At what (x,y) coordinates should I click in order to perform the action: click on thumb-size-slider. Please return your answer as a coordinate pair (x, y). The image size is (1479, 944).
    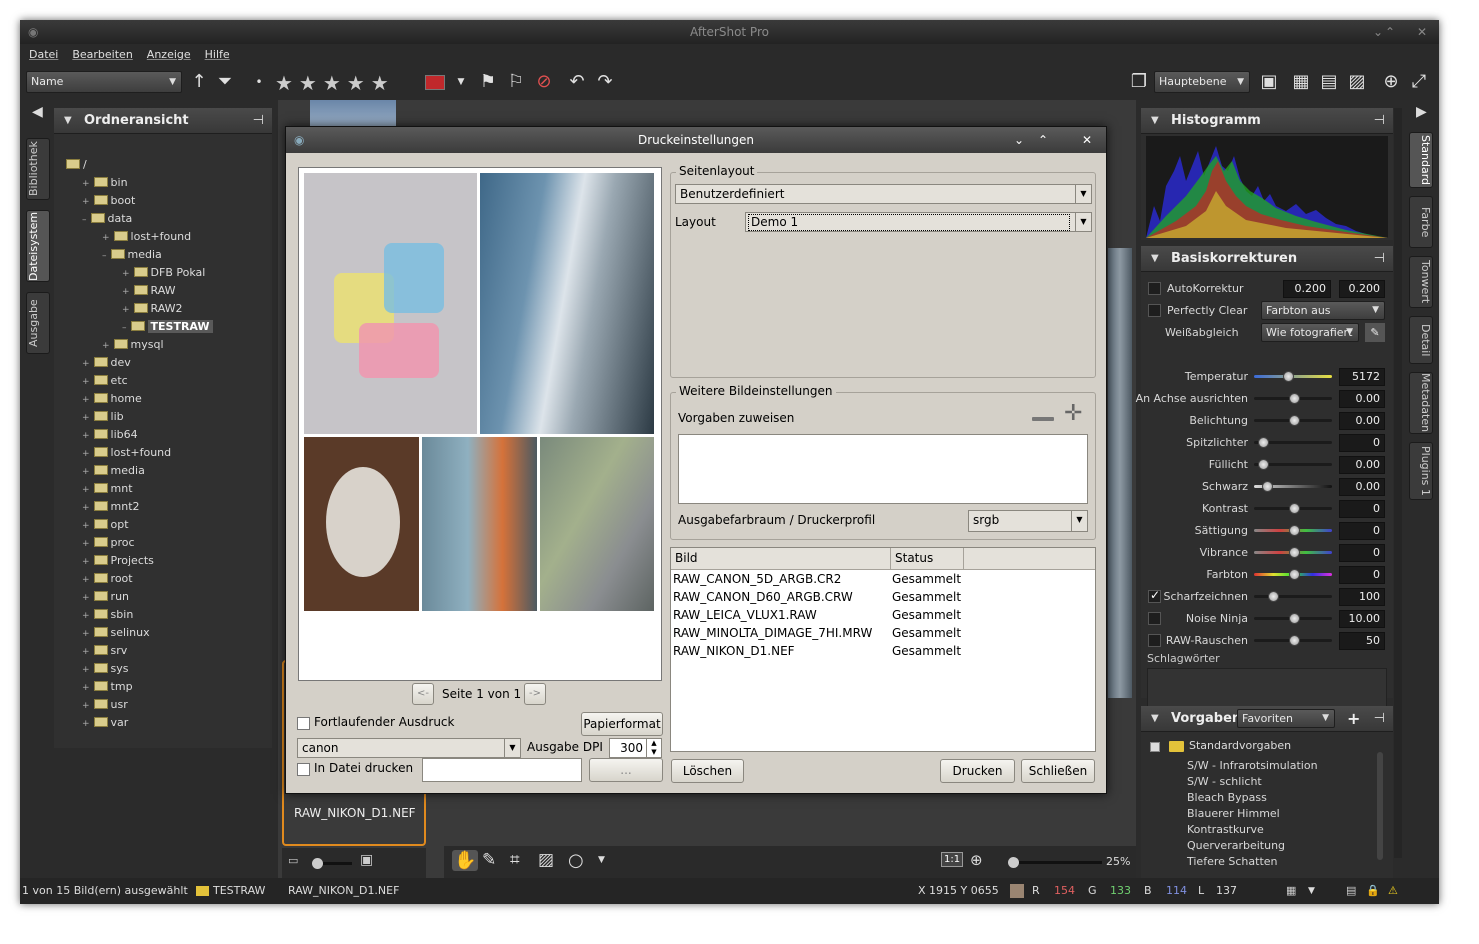
    Looking at the image, I should click on (332, 863).